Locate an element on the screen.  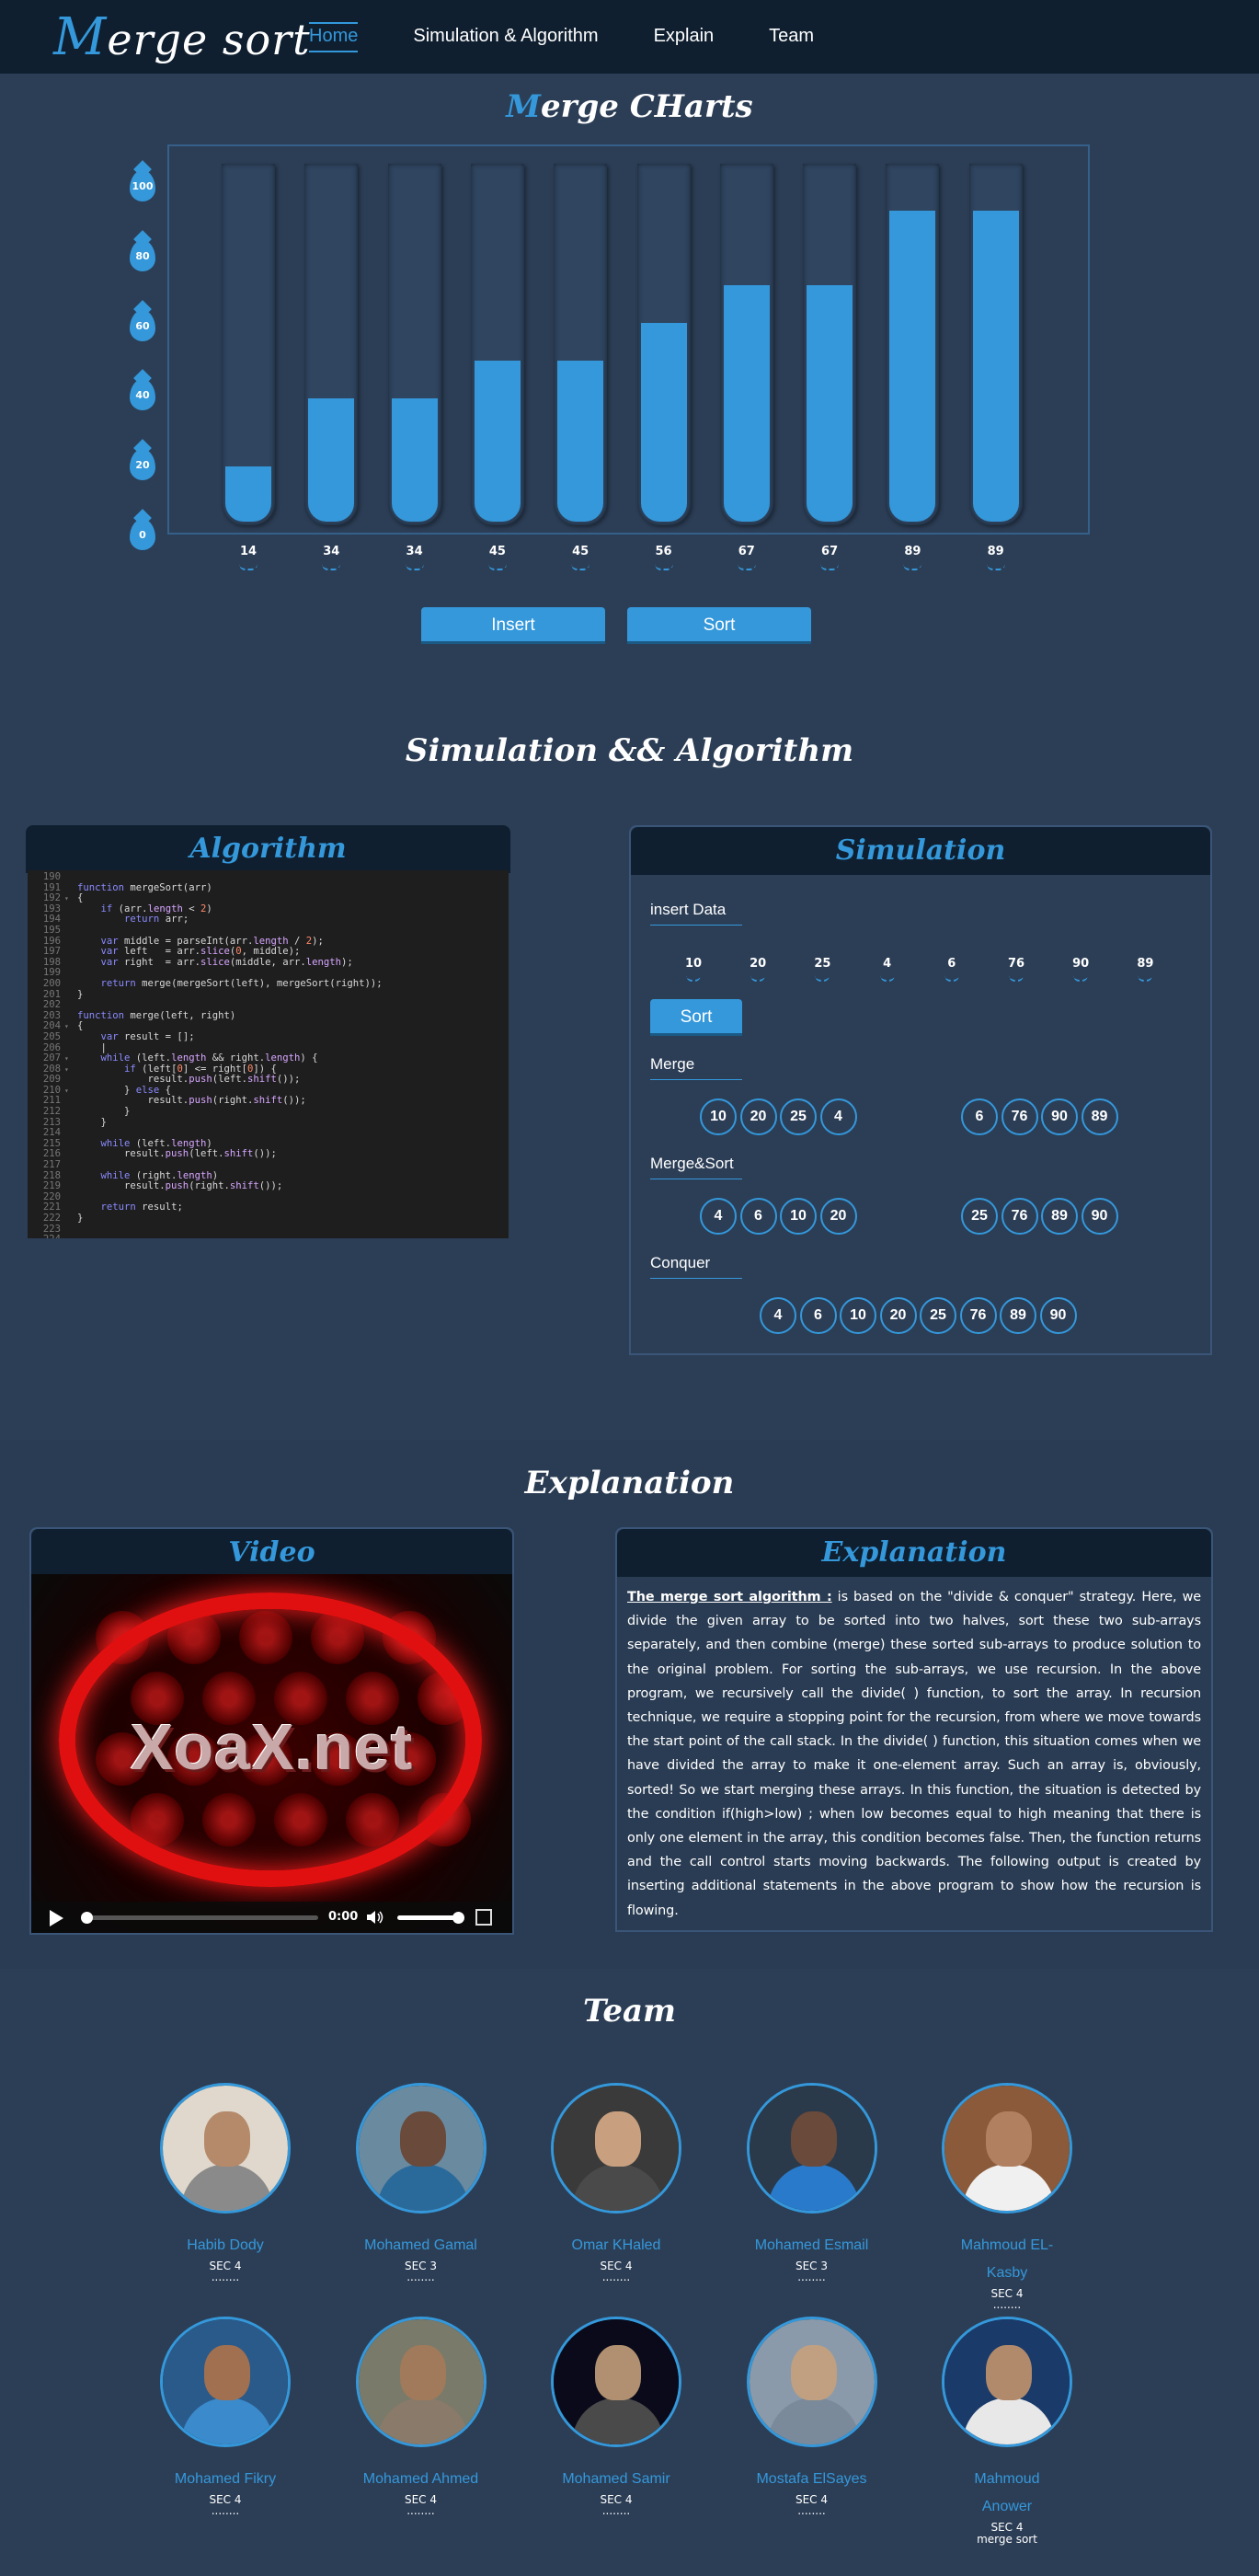
merge-sort-label: Merge&Sort is located at coordinates (696, 1167).